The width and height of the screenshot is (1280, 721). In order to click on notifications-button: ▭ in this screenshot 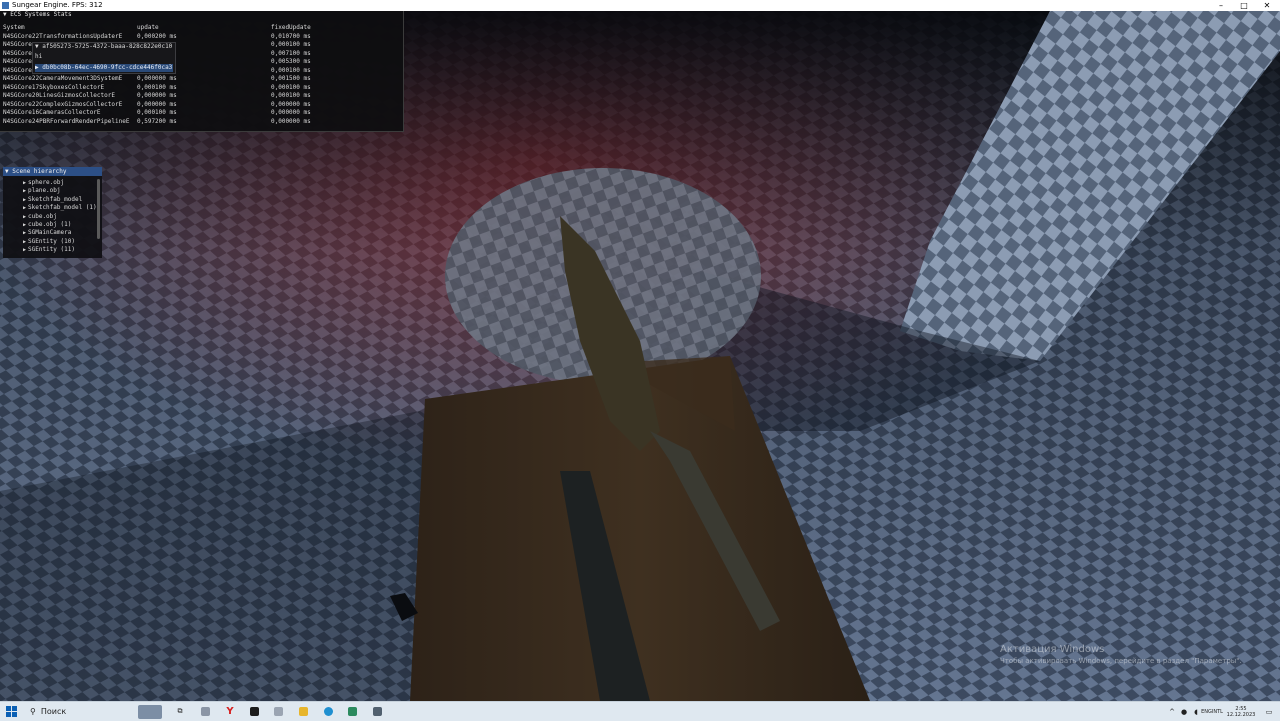, I will do `click(1269, 711)`.